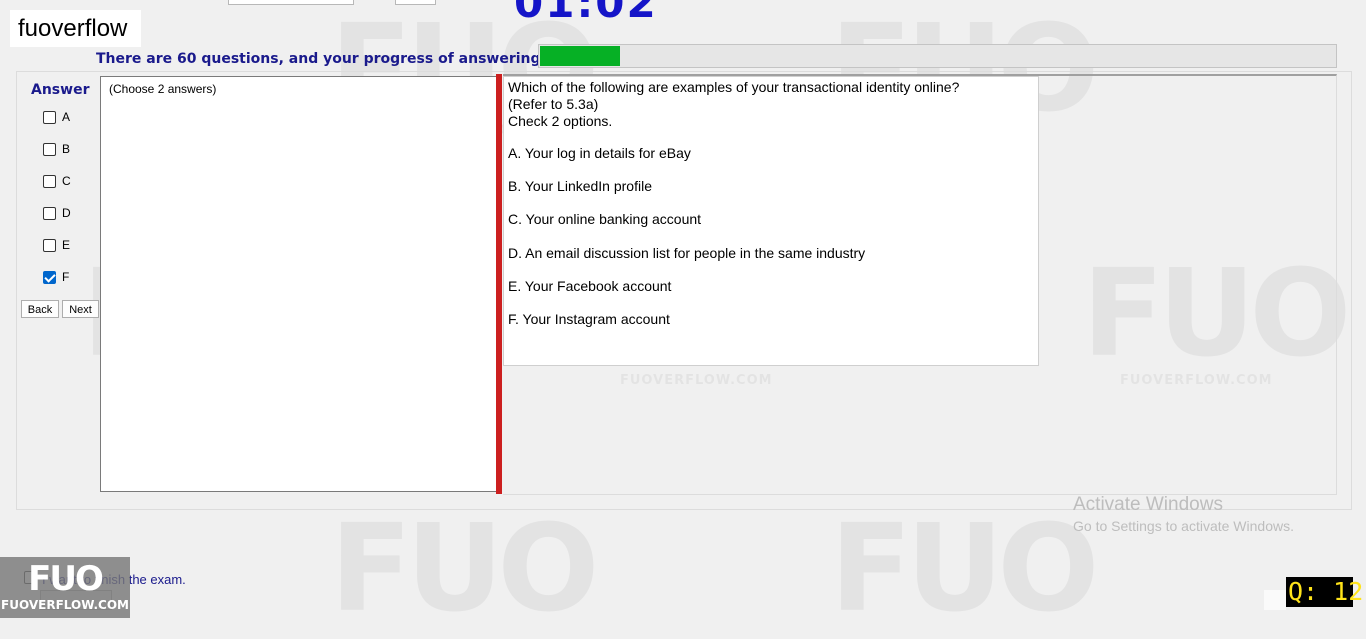 The image size is (1366, 639). I want to click on status-box, so click(1275, 600).